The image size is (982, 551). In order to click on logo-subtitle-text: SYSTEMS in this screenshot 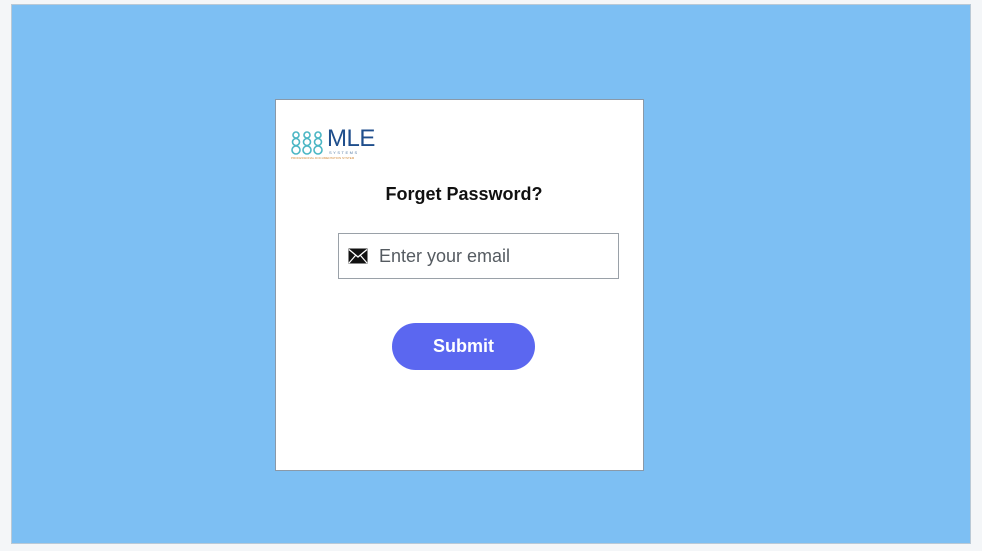, I will do `click(344, 152)`.